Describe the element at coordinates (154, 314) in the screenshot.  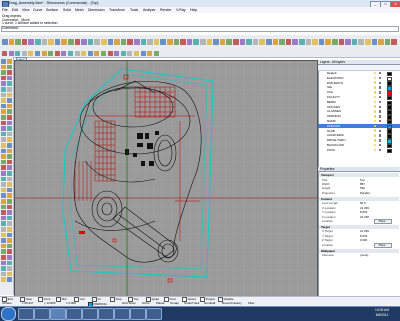
I see `taskbar-app-folder` at that location.